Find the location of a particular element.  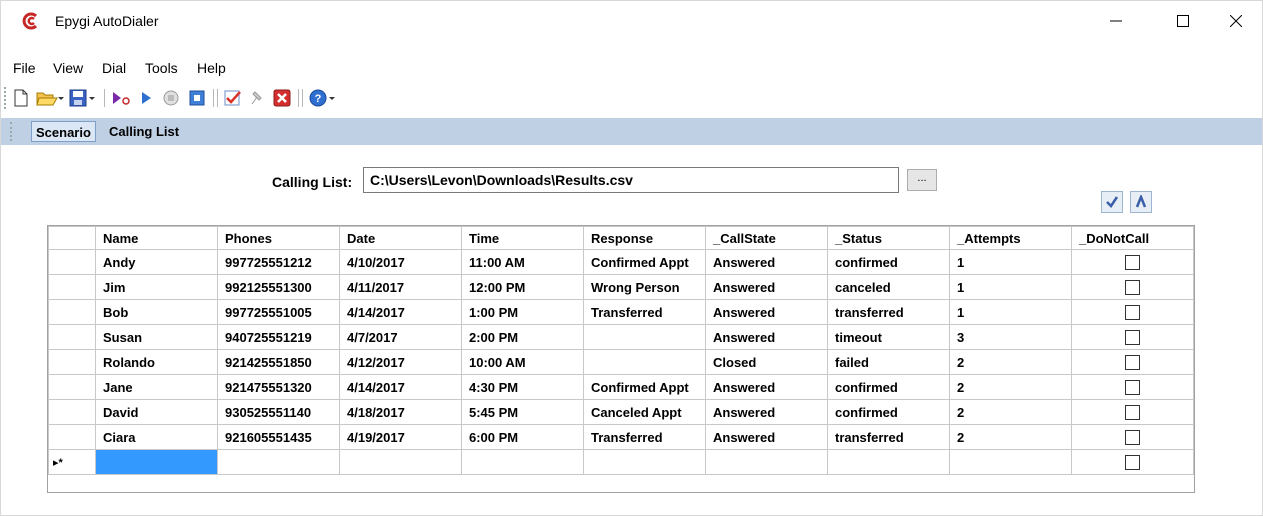

callstate-cell: Closed is located at coordinates (766, 362).